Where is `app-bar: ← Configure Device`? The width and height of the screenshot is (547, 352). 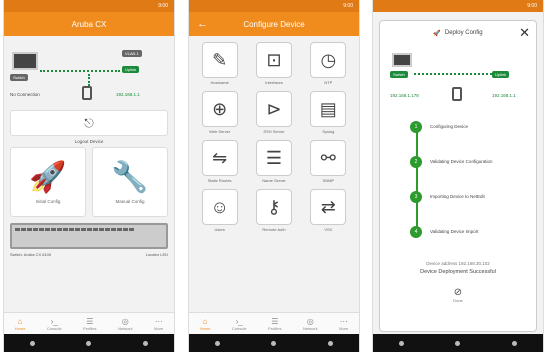 app-bar: ← Configure Device is located at coordinates (274, 24).